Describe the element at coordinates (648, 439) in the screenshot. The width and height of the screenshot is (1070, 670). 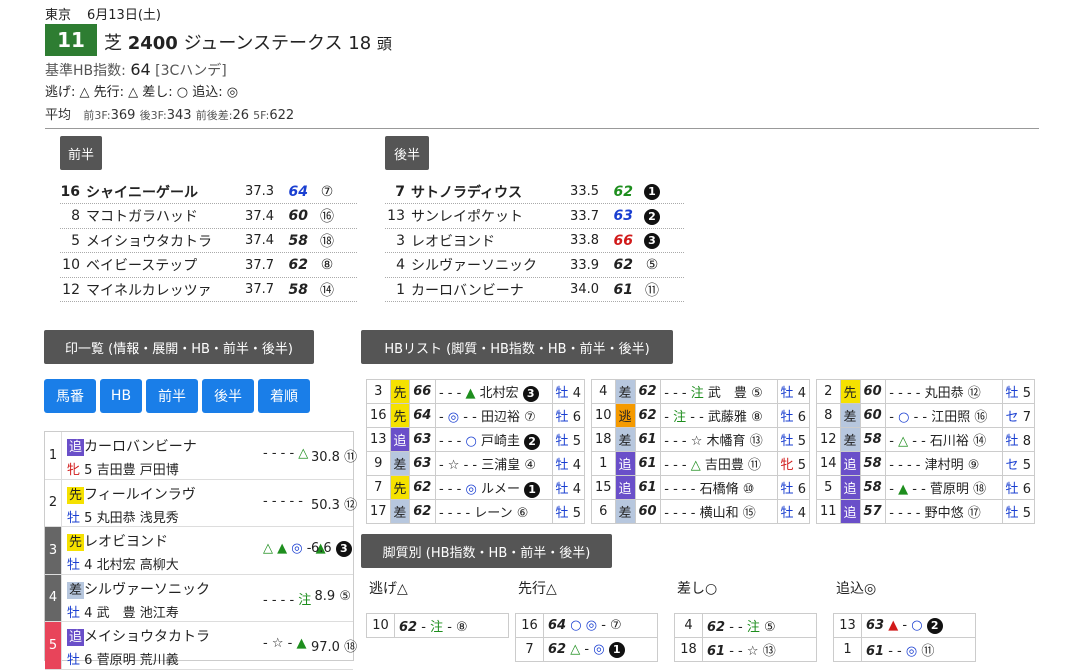
I see `hb: 61` at that location.